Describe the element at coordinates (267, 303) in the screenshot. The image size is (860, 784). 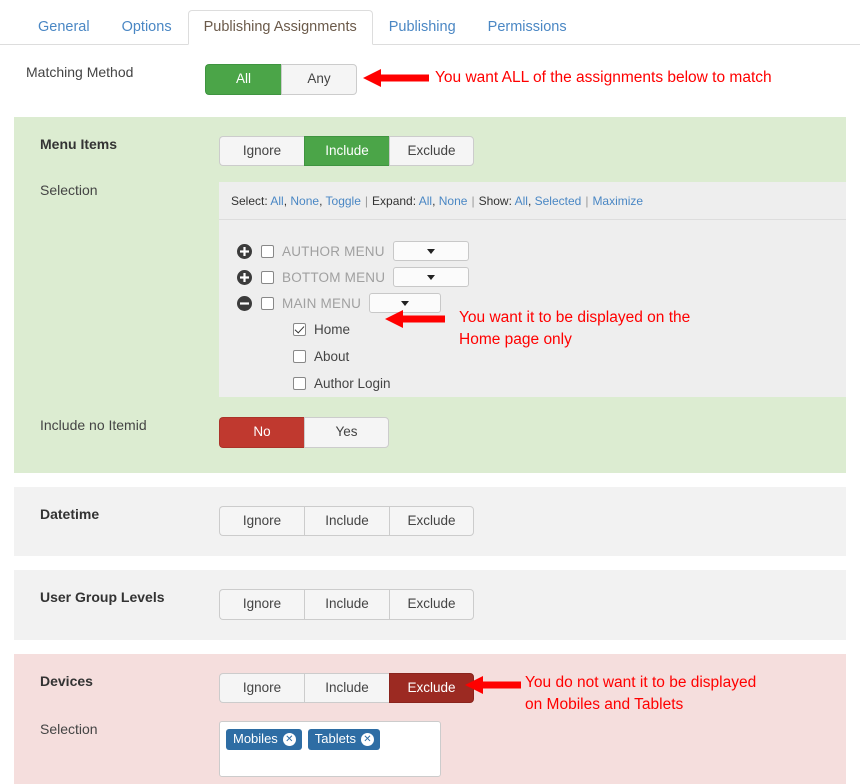
I see `checkbox-main-menu` at that location.